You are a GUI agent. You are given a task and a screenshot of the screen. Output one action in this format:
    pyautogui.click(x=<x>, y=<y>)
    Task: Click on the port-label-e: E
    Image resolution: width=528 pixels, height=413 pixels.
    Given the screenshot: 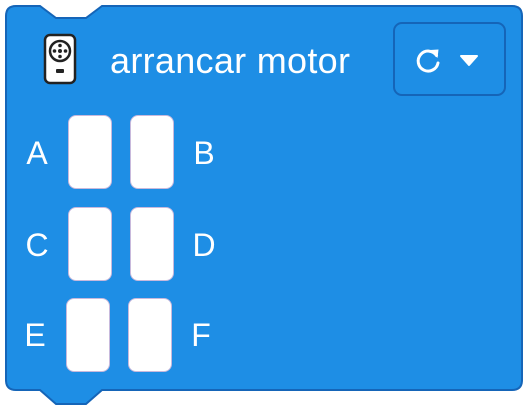 What is the action you would take?
    pyautogui.click(x=35, y=335)
    